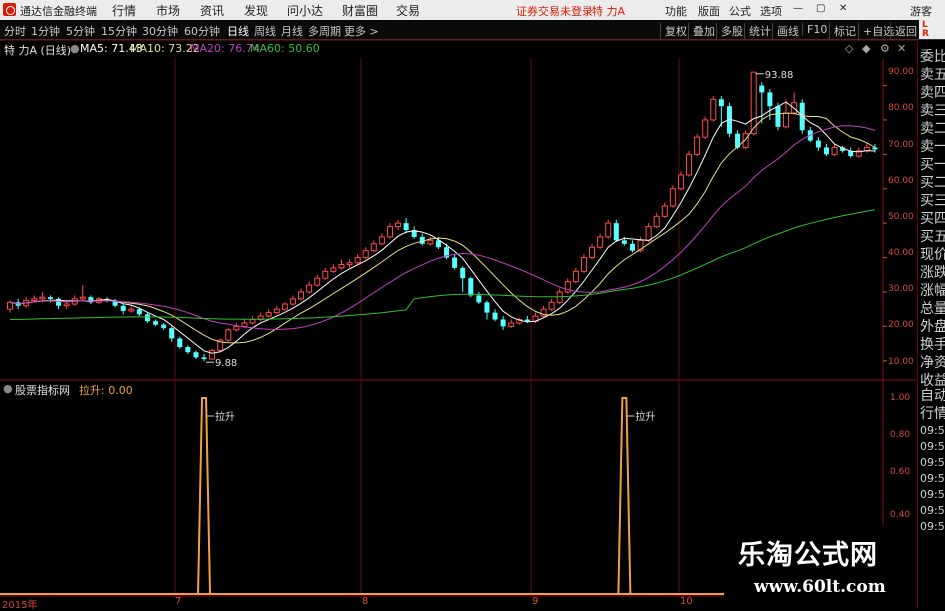 The height and width of the screenshot is (611, 945). Describe the element at coordinates (779, 75) in the screenshot. I see `high-price-label: 93.88` at that location.